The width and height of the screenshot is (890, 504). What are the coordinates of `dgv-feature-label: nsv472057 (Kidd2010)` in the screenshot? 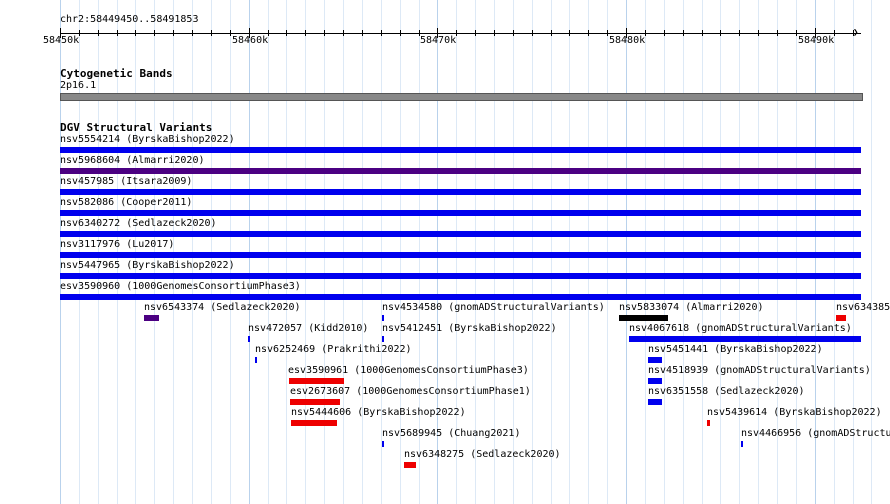 It's located at (308, 328).